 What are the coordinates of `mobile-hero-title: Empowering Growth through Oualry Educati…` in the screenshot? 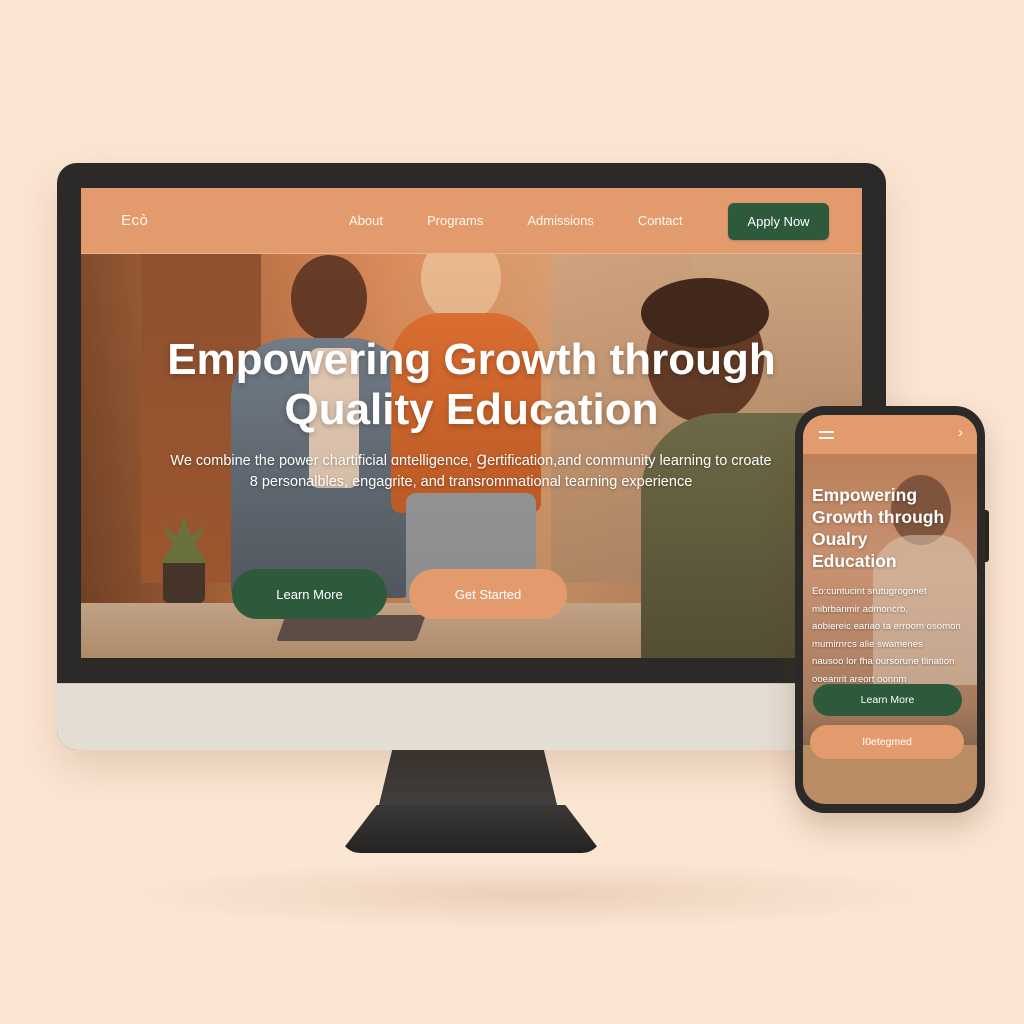 It's located at (894, 528).